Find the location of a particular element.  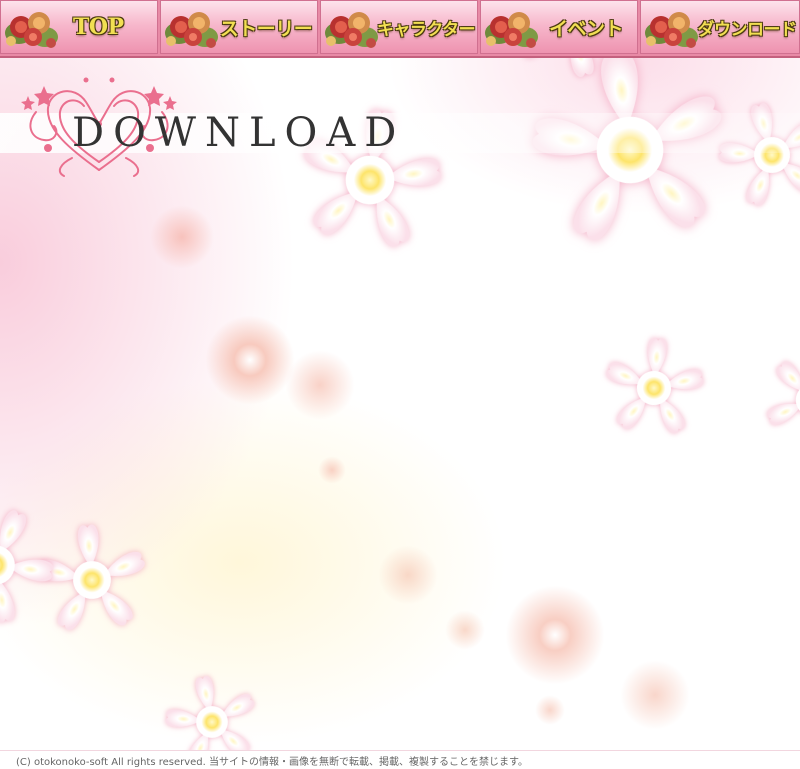

main-nav: TOP ストーリー キャラクター イベント ダウンロード is located at coordinates (400, 29).